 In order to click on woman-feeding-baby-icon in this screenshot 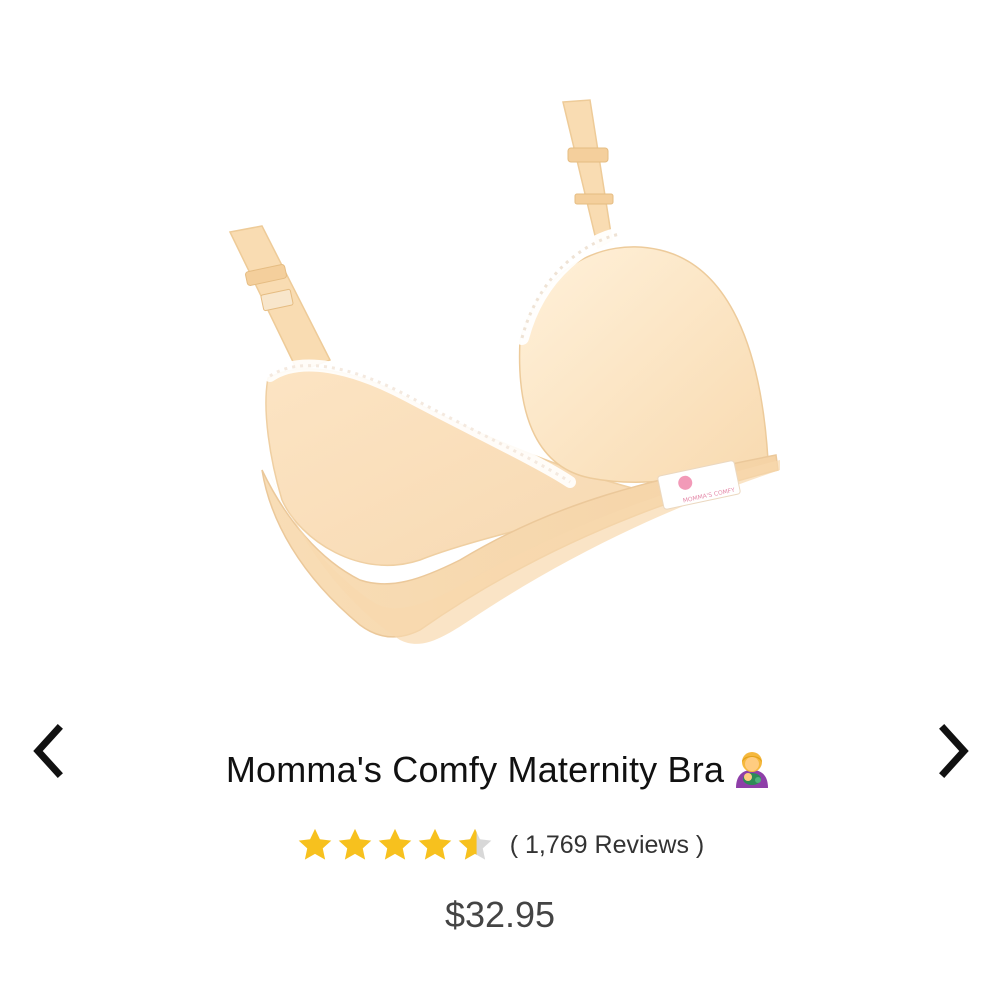, I will do `click(752, 770)`.